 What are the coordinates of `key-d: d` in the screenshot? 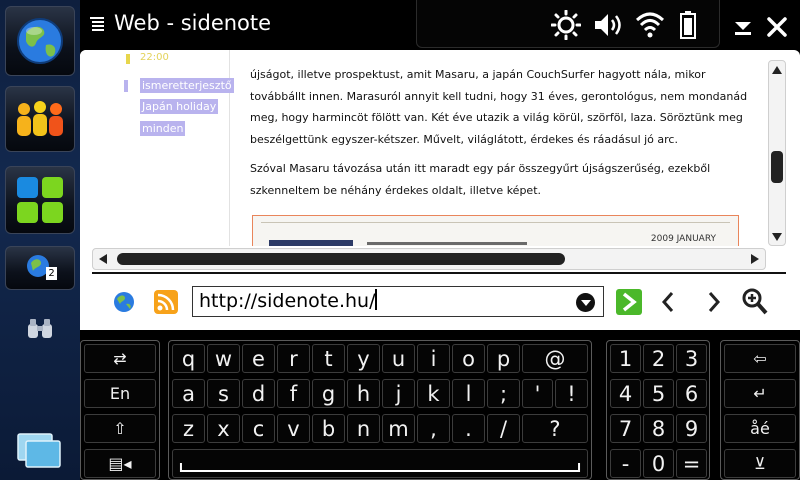 It's located at (258, 393).